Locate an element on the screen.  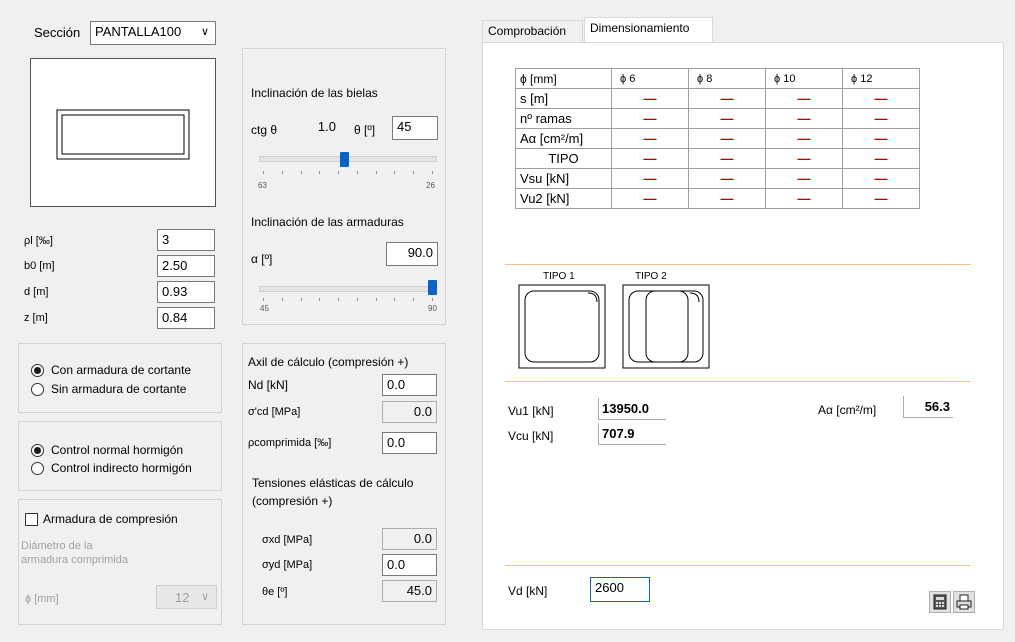
struts-slider-thumb is located at coordinates (345, 159).